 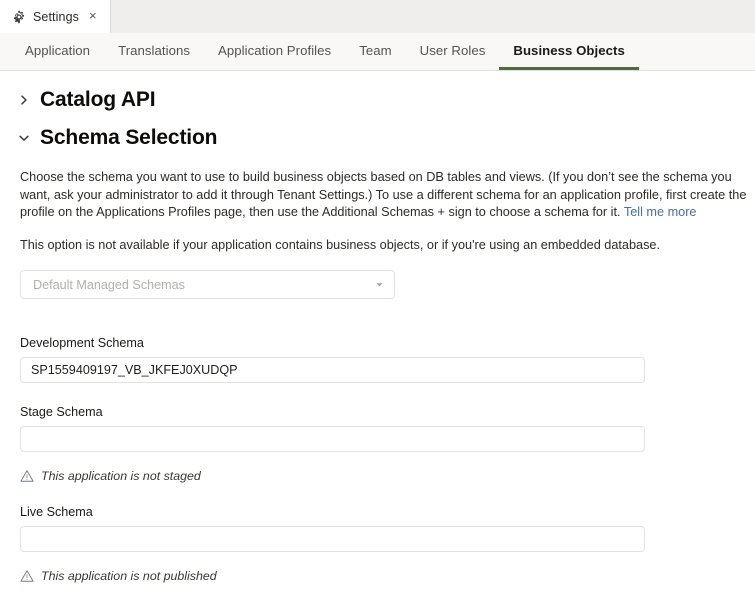 What do you see at coordinates (82, 343) in the screenshot?
I see `label-development-schema: Development Schema` at bounding box center [82, 343].